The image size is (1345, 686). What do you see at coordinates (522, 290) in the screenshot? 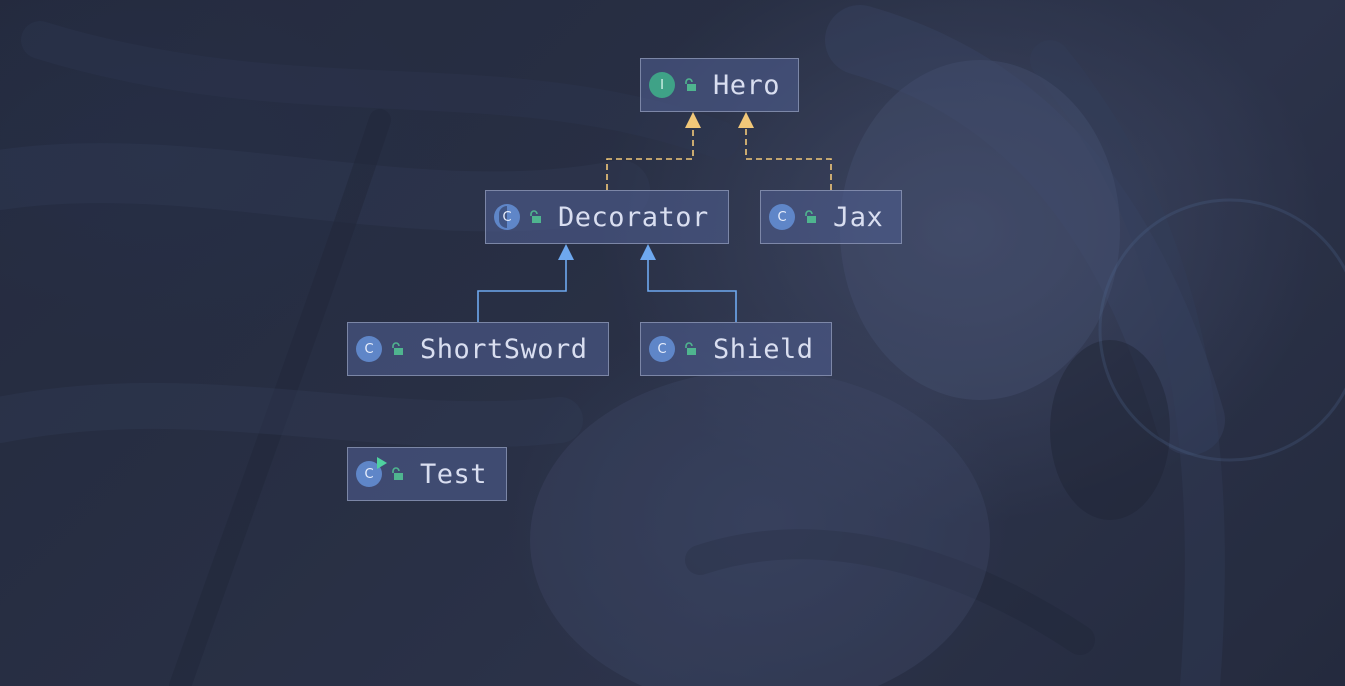
I see `extends-edge-shortsword-to-decorator` at bounding box center [522, 290].